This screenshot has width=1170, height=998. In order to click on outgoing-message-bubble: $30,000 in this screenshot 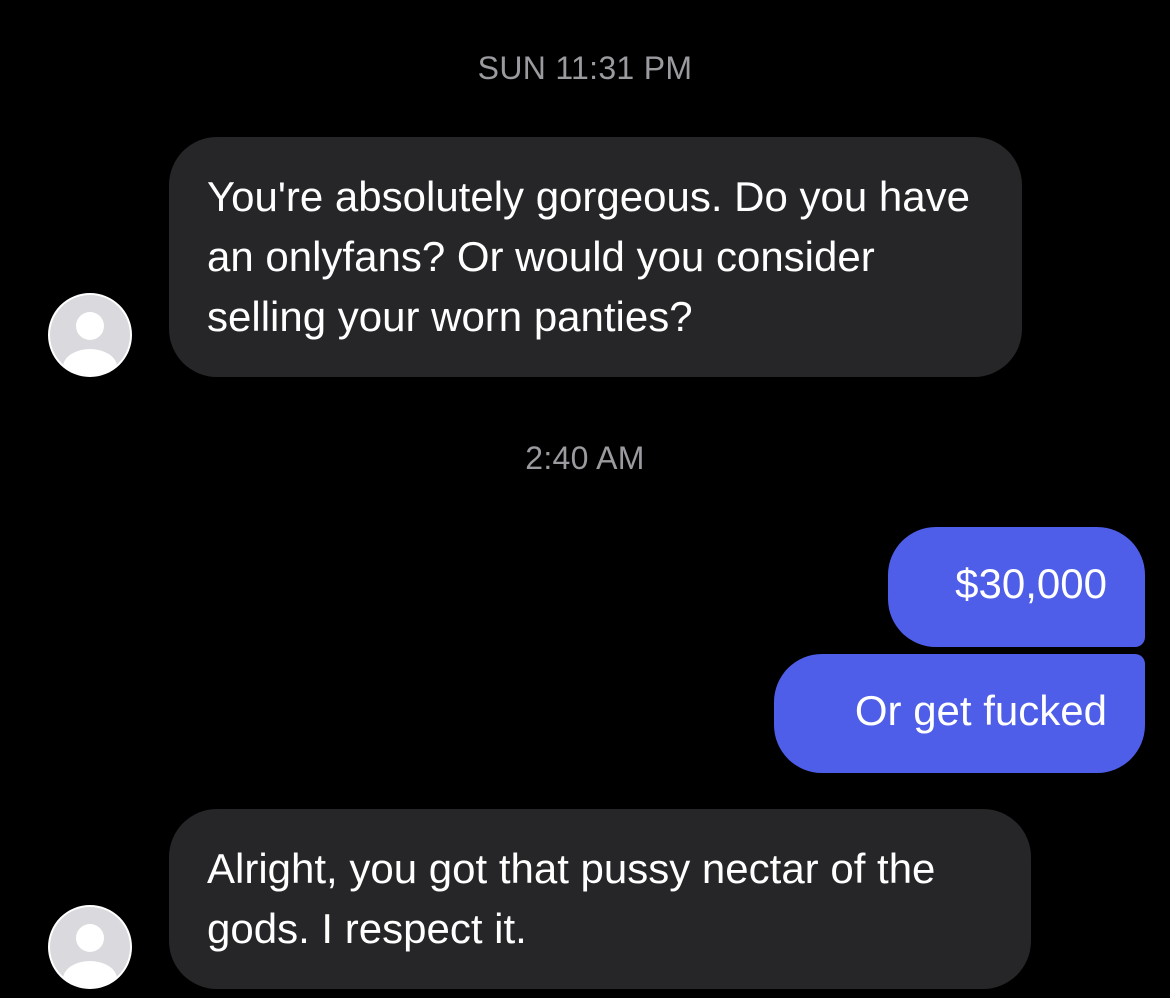, I will do `click(1016, 587)`.